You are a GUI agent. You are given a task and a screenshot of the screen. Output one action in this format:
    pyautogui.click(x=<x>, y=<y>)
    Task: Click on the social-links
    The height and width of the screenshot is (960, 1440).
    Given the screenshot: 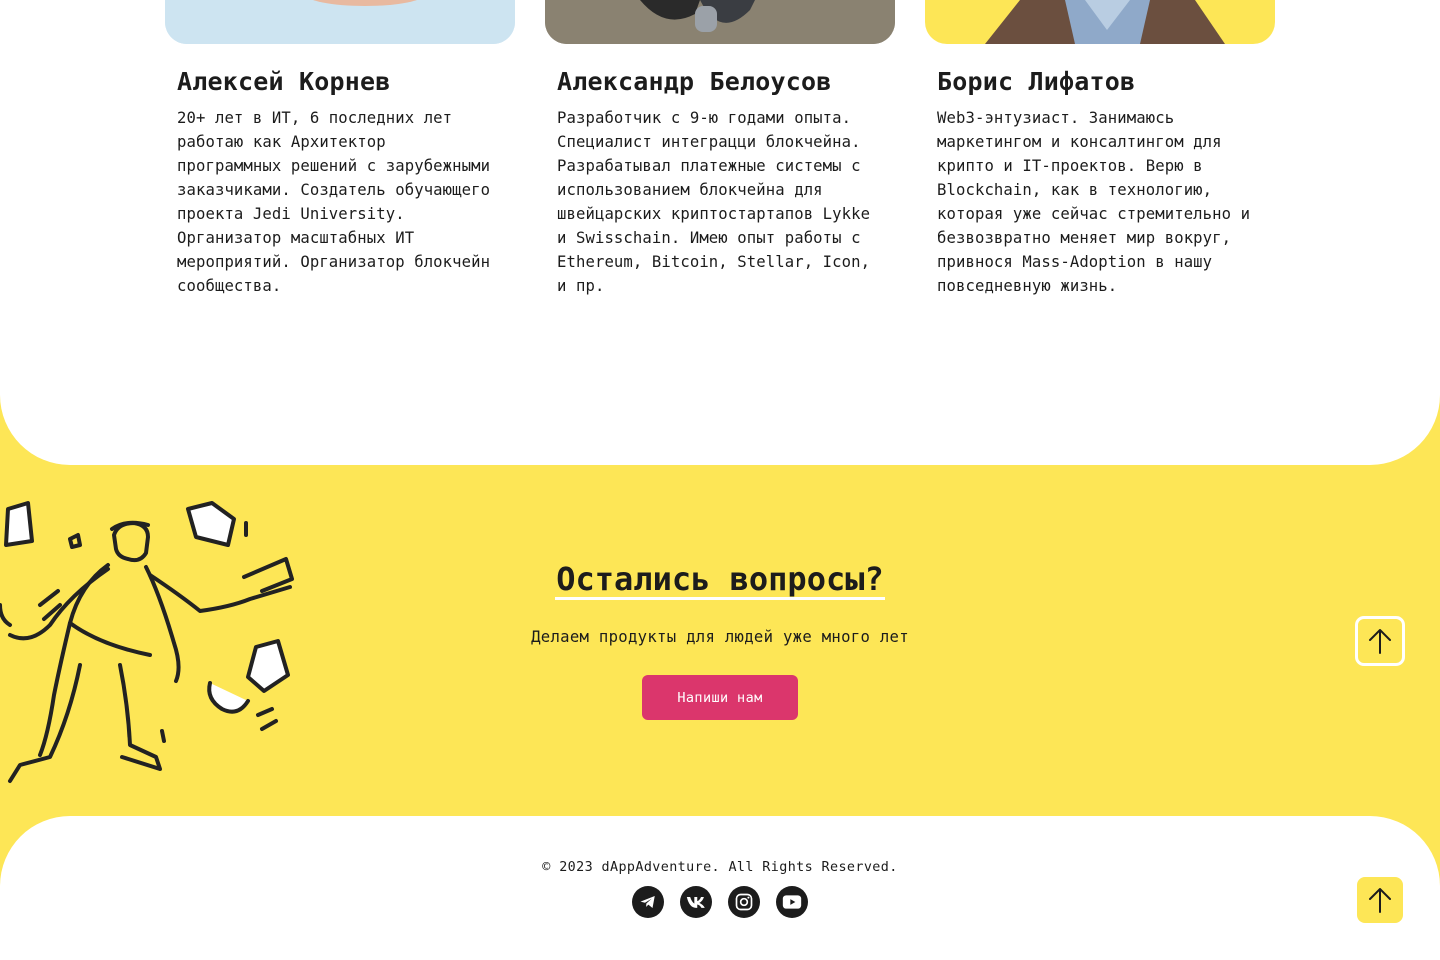 What is the action you would take?
    pyautogui.click(x=722, y=902)
    